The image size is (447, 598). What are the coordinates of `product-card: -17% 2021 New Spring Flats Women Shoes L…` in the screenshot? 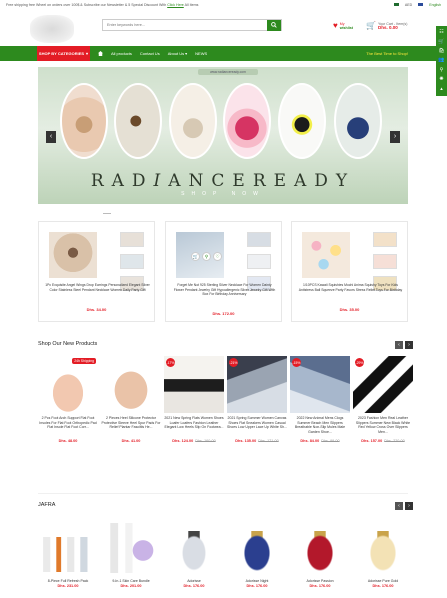 It's located at (194, 399).